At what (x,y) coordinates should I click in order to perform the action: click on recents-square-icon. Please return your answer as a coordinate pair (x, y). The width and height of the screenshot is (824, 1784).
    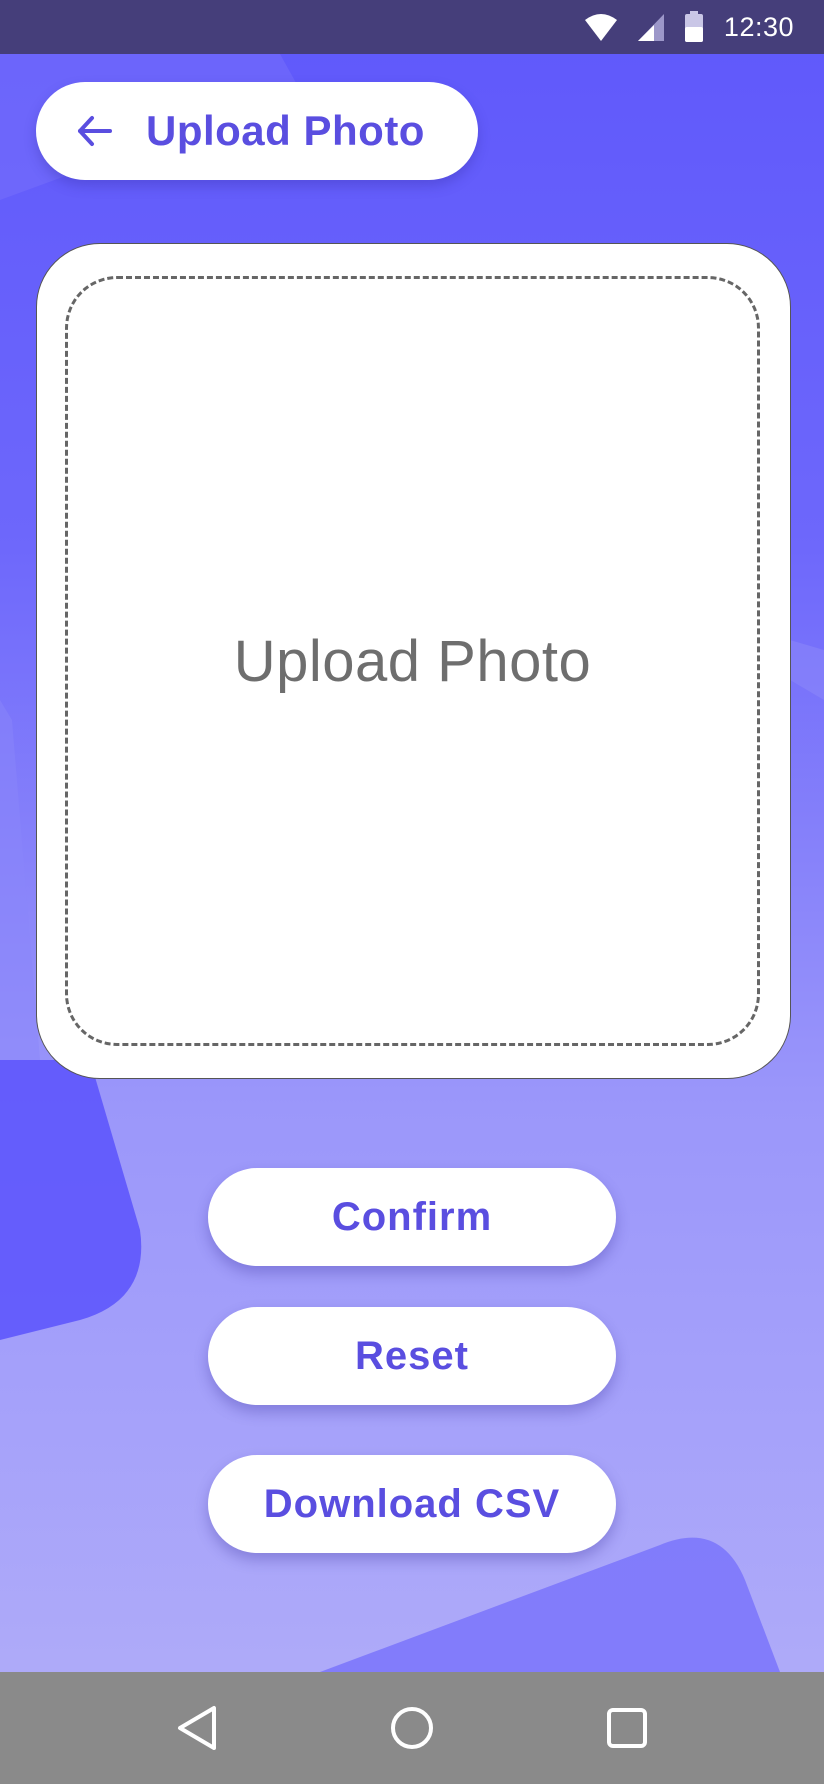
    Looking at the image, I should click on (627, 1728).